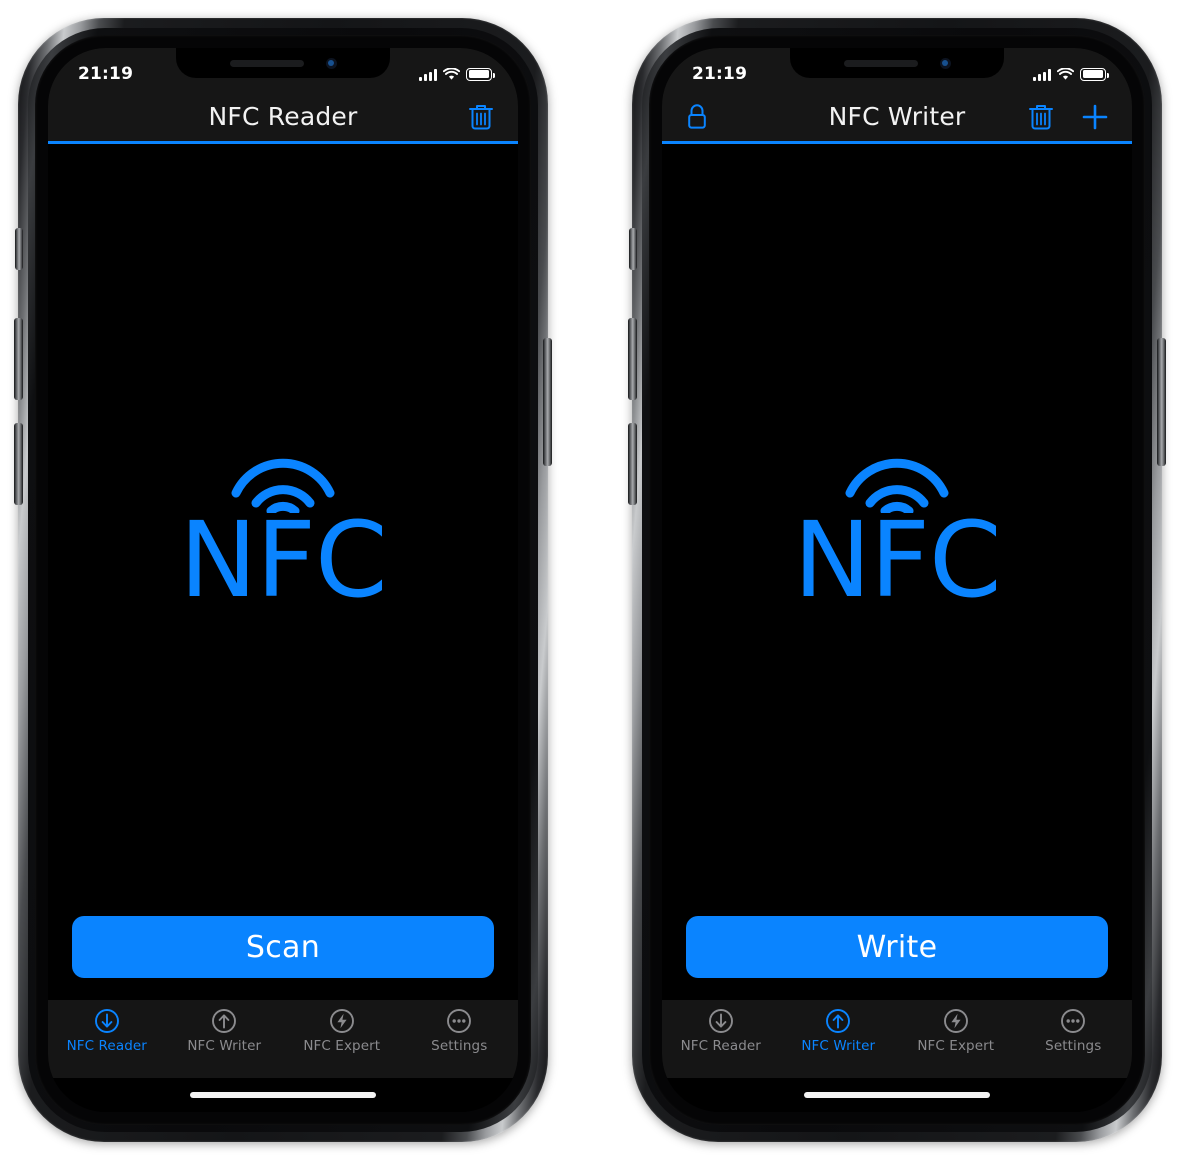 This screenshot has width=1200, height=1159. I want to click on scan-button: Scan, so click(283, 947).